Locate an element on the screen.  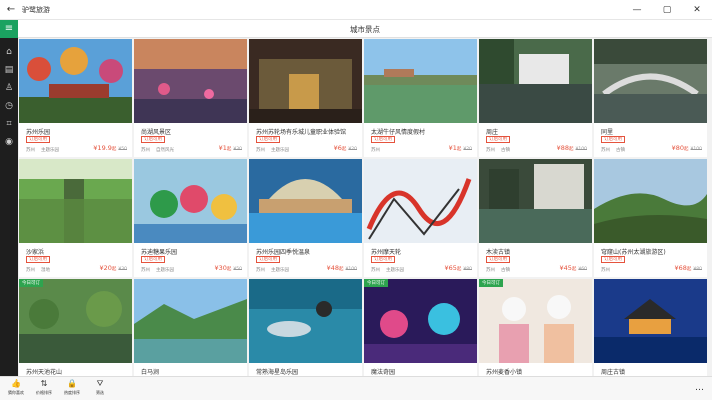
attraction-card: 苏州摩天轮 订后可用 苏州 主题乐园 ¥65起 ¥80 is located at coordinates (420, 218).